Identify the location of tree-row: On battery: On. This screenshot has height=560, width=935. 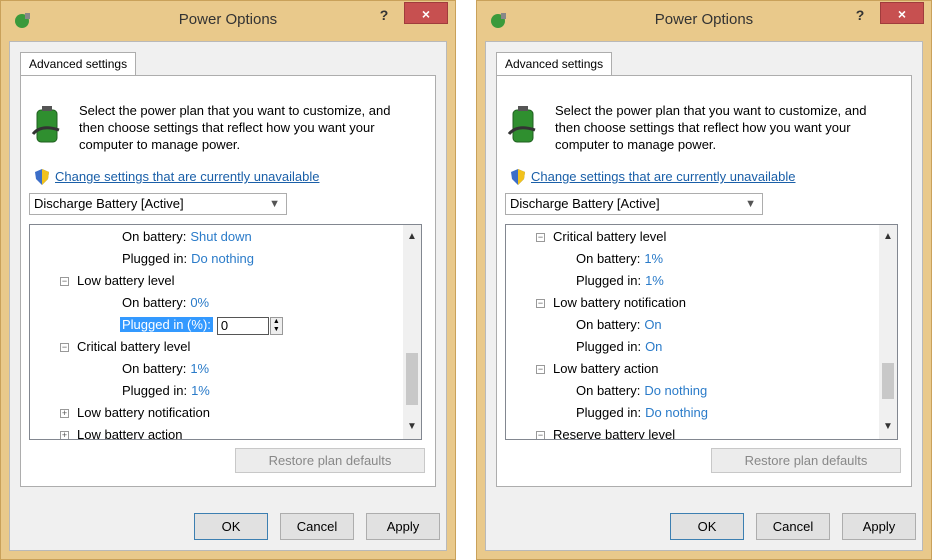
(619, 325).